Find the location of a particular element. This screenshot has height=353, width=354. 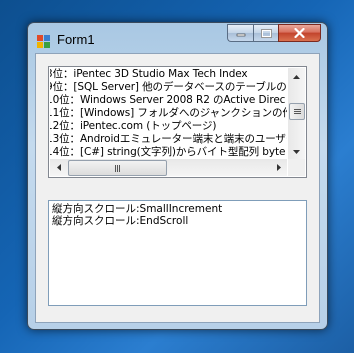

scroll-up-button is located at coordinates (296, 76).